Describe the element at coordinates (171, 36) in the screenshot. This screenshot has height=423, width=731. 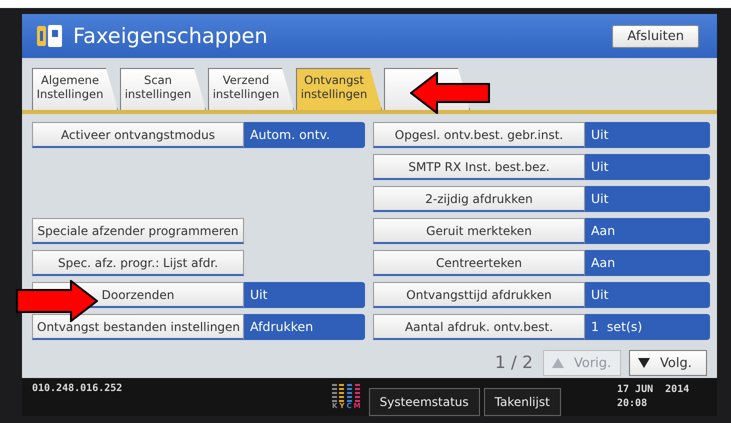
I see `window-title: Faxeigenschappen` at that location.